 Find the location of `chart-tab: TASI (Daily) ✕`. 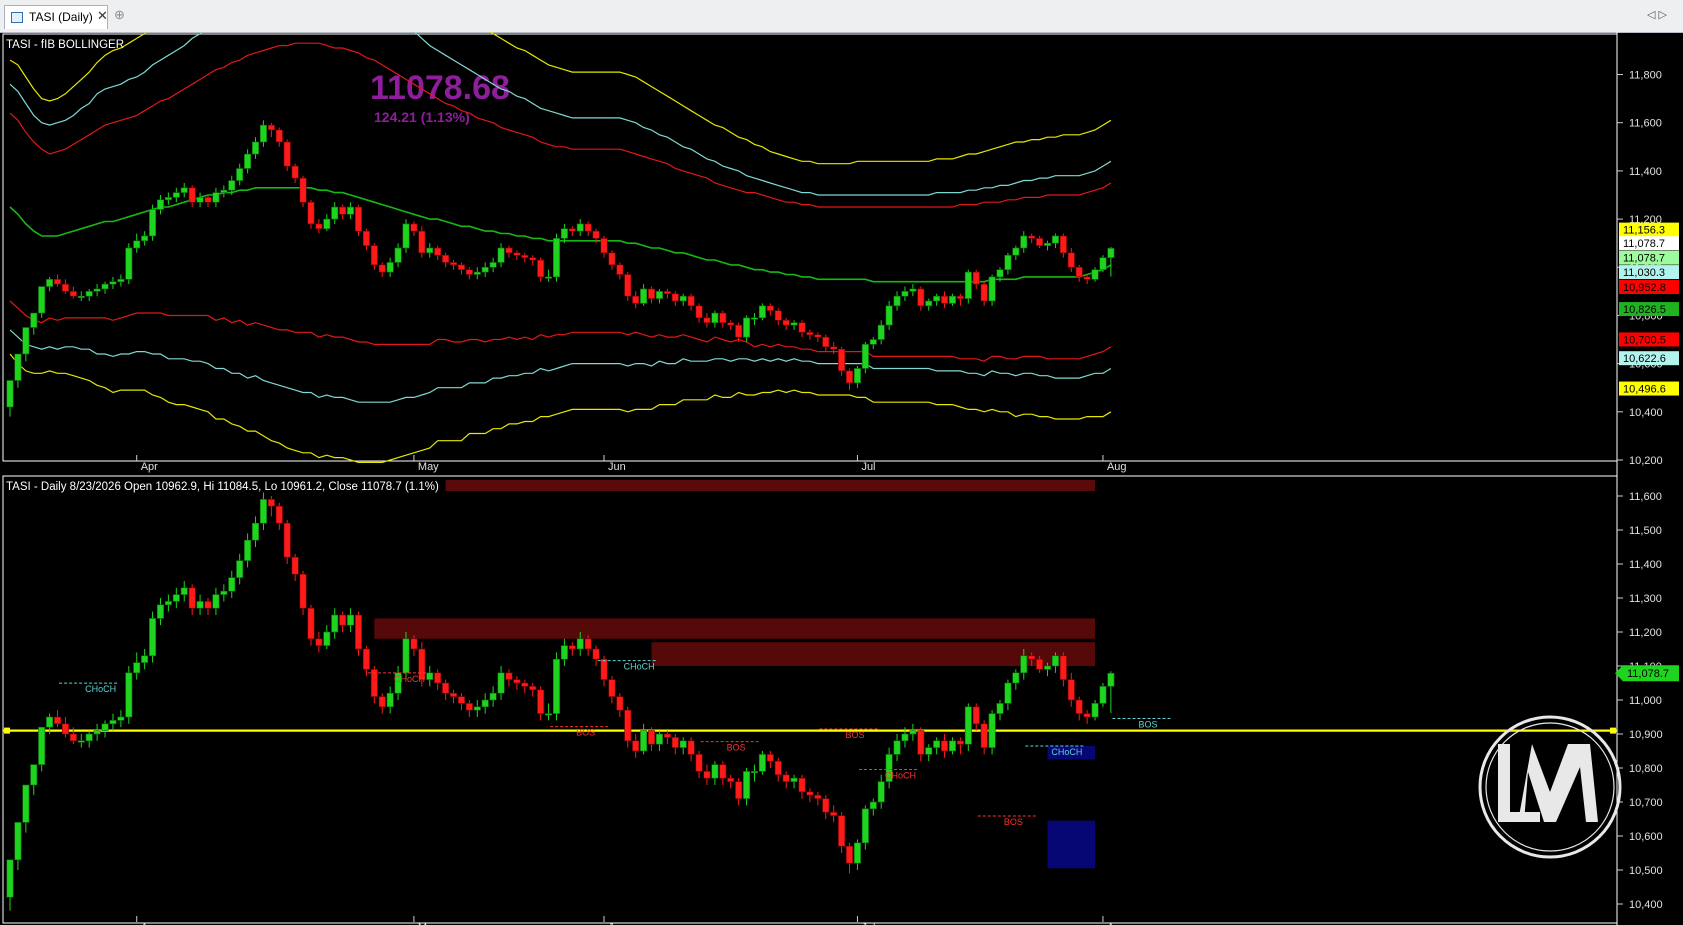

chart-tab: TASI (Daily) ✕ is located at coordinates (56, 17).